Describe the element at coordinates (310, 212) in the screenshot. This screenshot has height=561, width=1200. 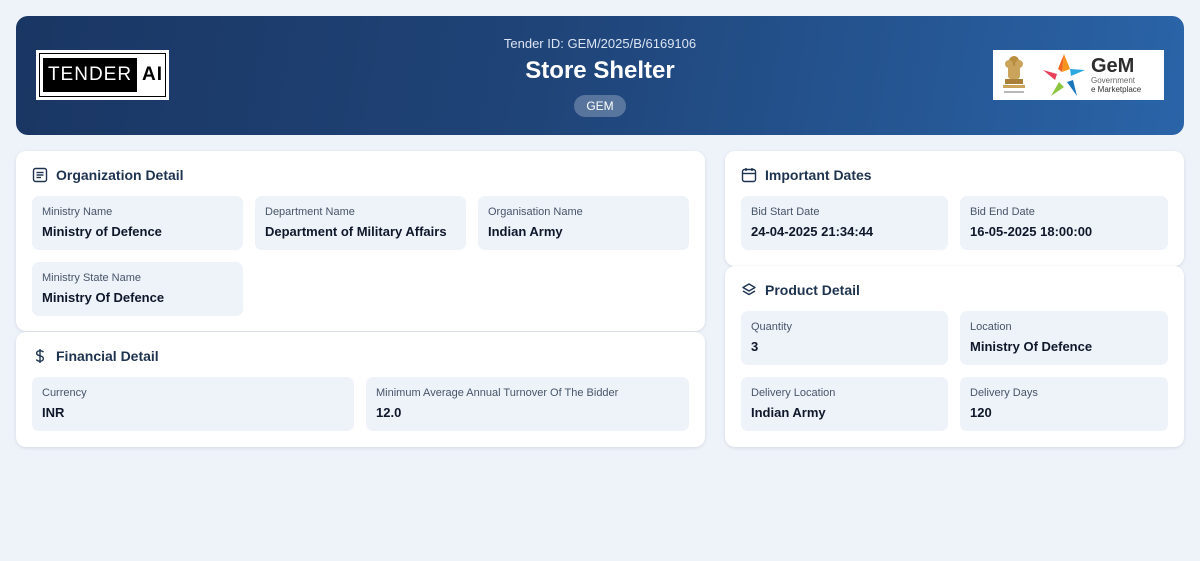
I see `field-label: Department Name` at that location.